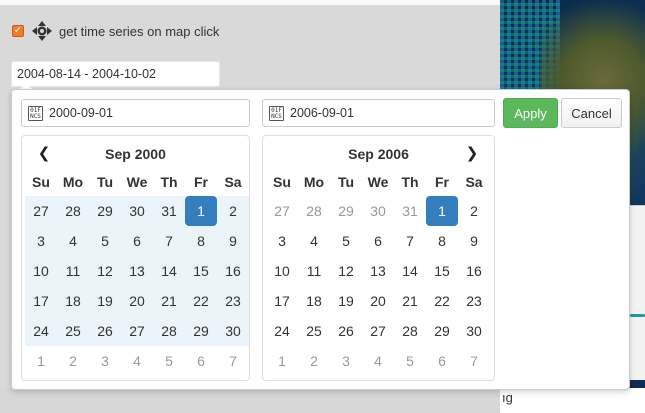 The image size is (645, 413). I want to click on weekday-header: Mo, so click(314, 182).